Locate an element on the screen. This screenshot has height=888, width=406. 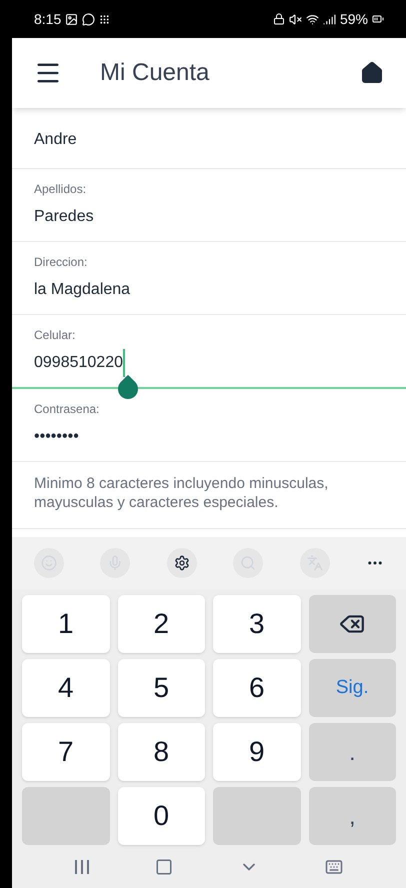
chat-icon is located at coordinates (89, 19).